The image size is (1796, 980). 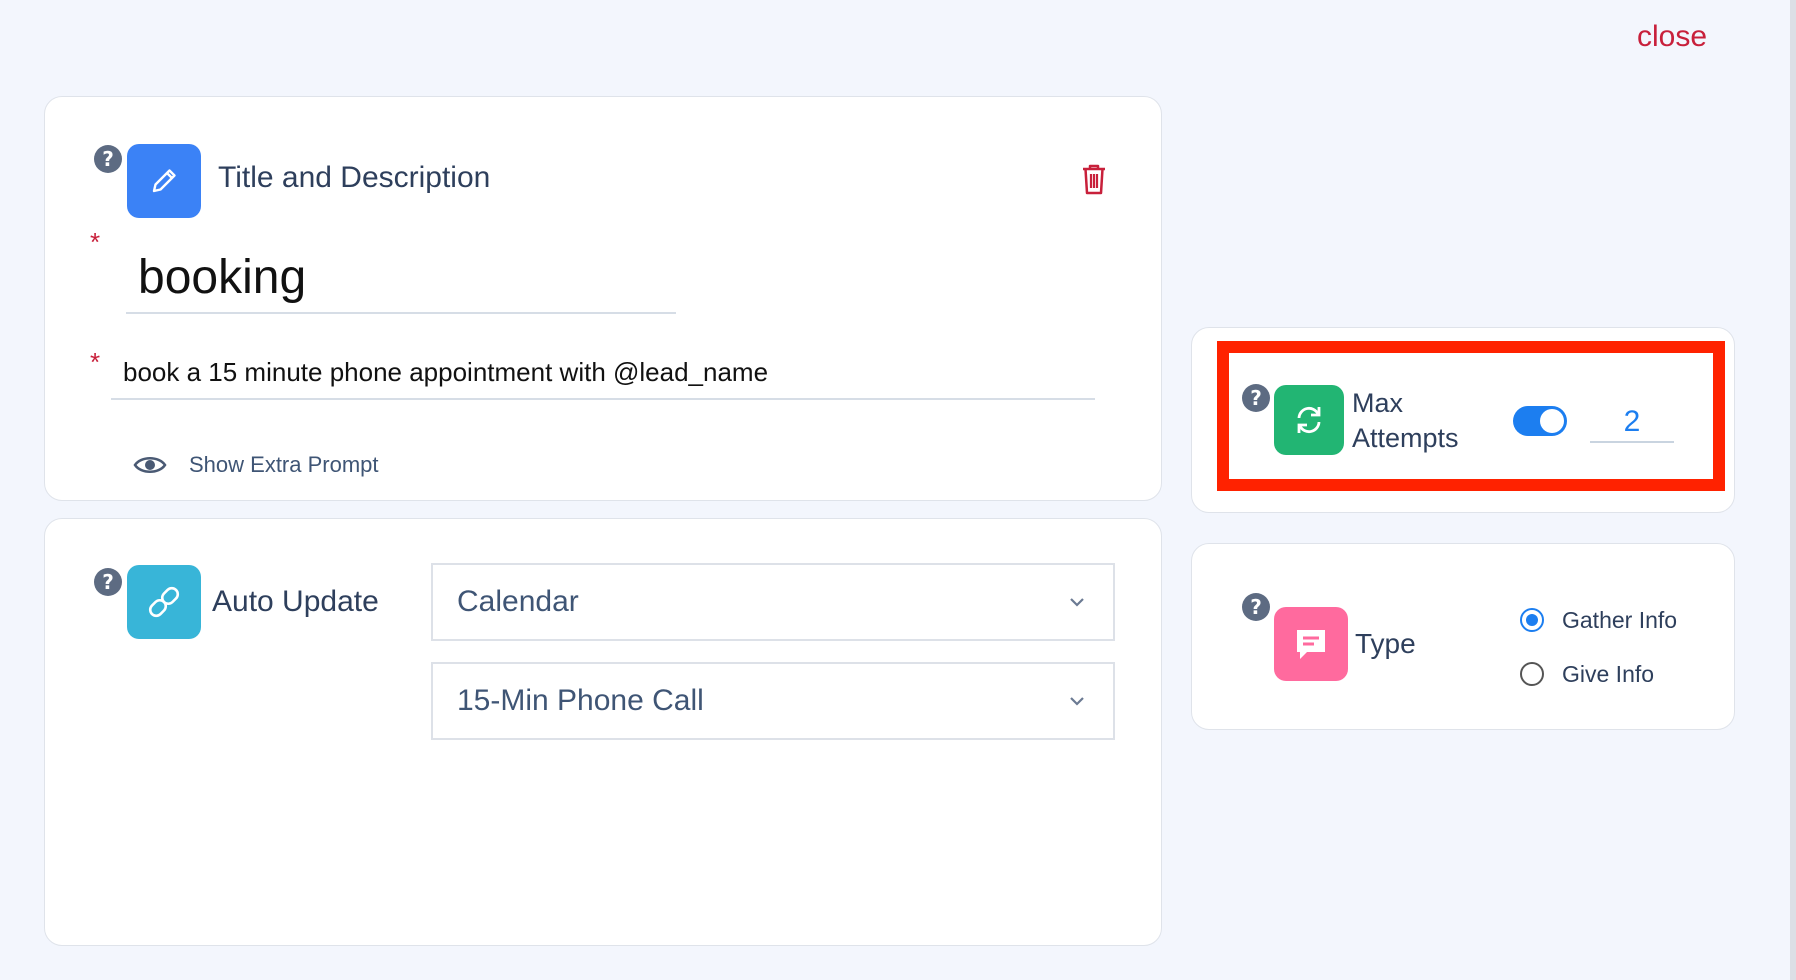 What do you see at coordinates (580, 700) in the screenshot?
I see `event-select-value: 15-Min Phone Call` at bounding box center [580, 700].